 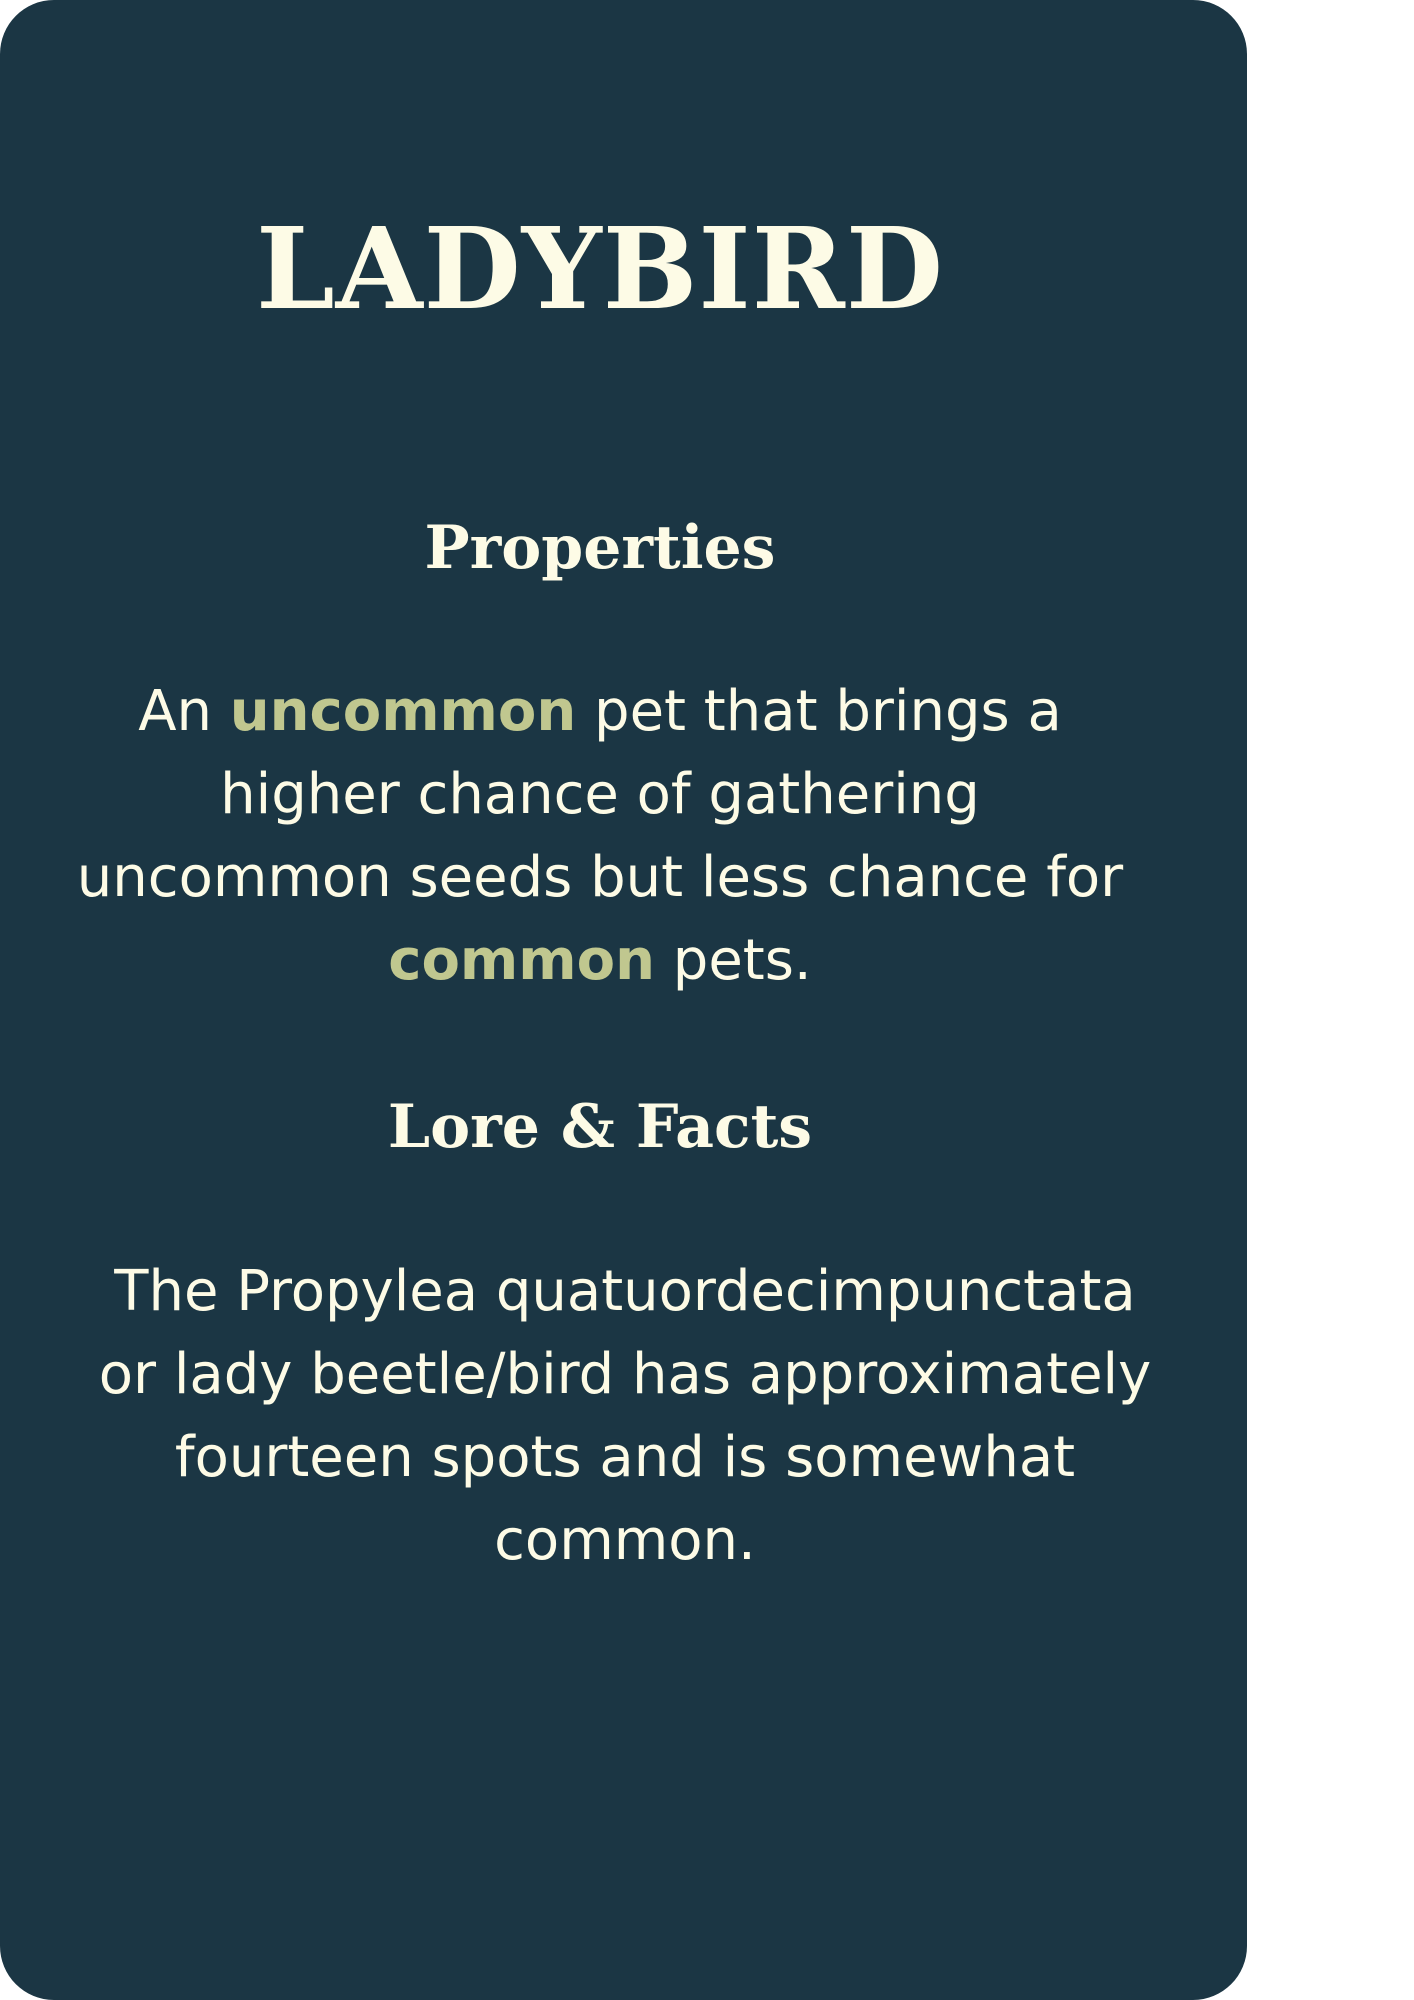 I want to click on highlight-uncommon: uncommon, so click(x=403, y=711).